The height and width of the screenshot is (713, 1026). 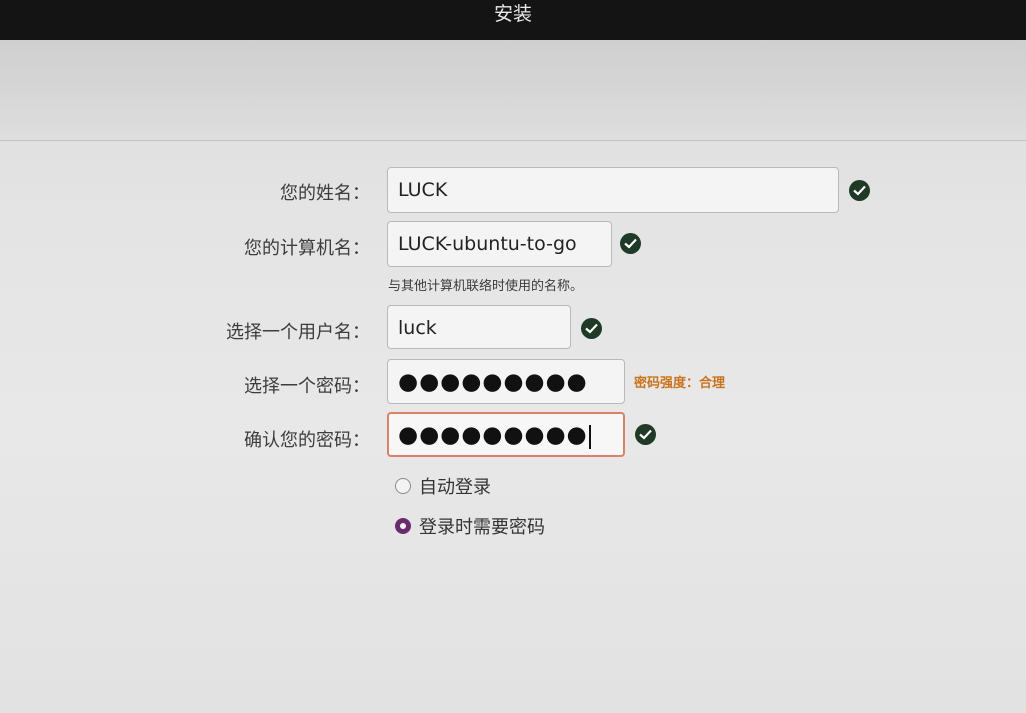 What do you see at coordinates (859, 190) in the screenshot?
I see `name-valid-icon` at bounding box center [859, 190].